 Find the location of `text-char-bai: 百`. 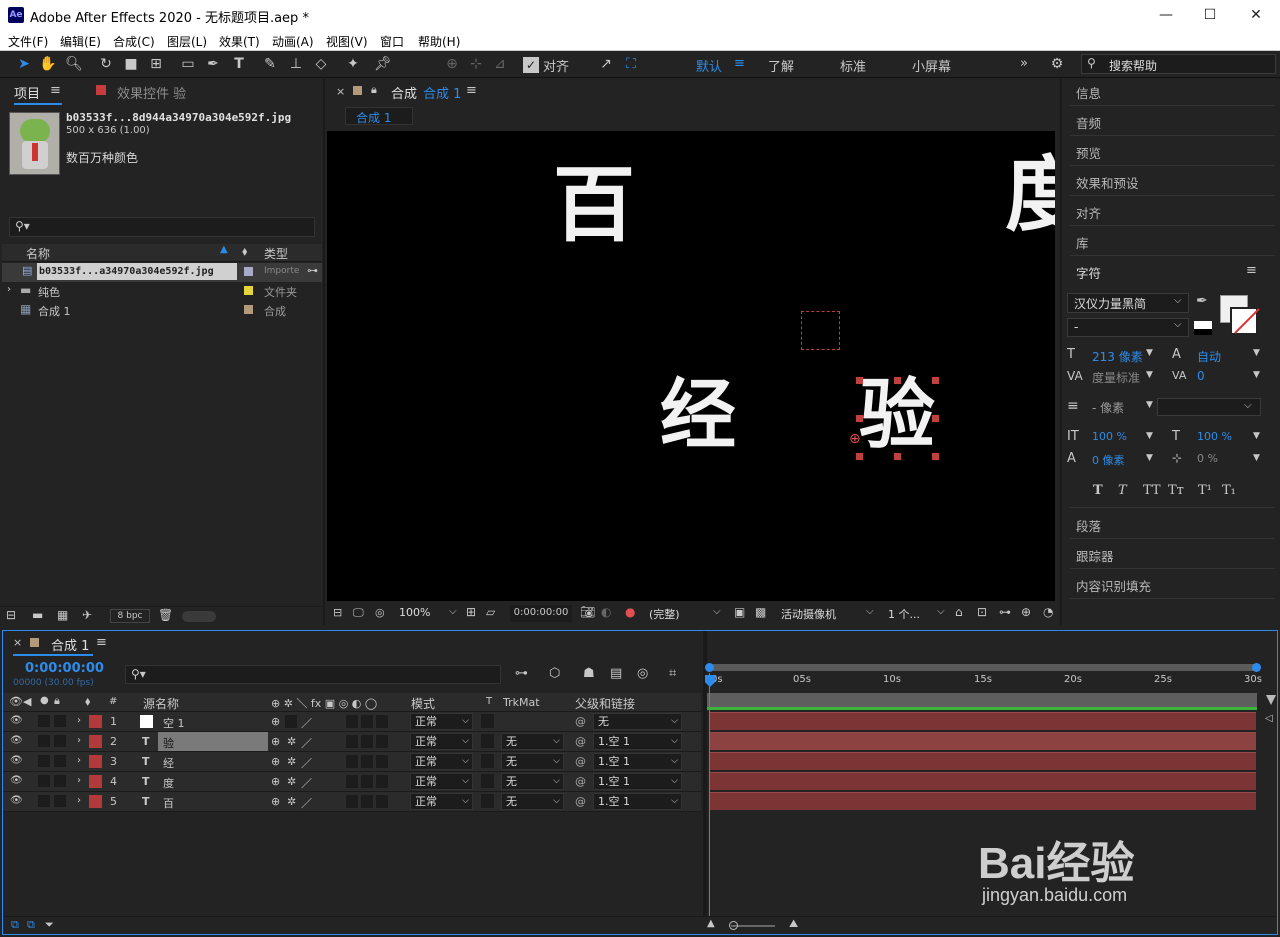

text-char-bai: 百 is located at coordinates (594, 206).